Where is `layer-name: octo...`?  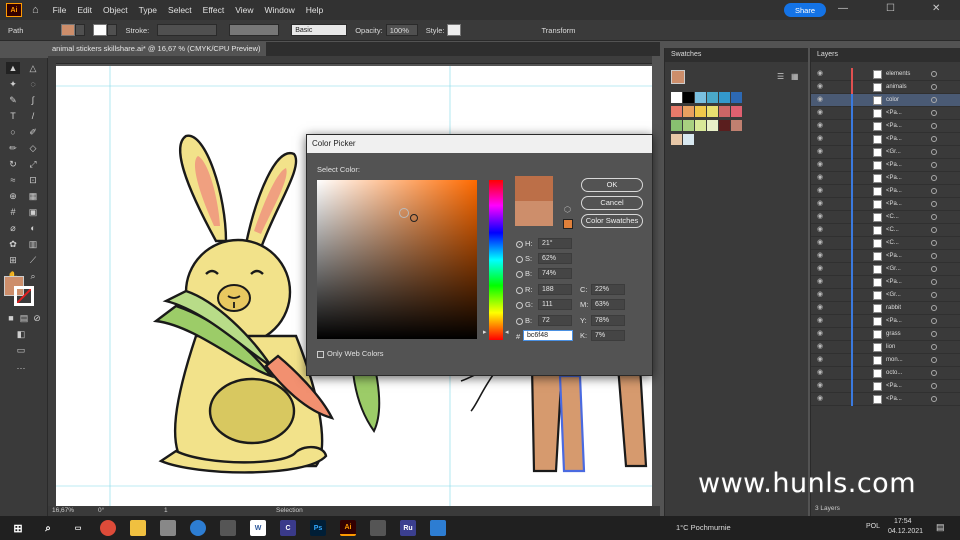
layer-name: octo... is located at coordinates (894, 373).